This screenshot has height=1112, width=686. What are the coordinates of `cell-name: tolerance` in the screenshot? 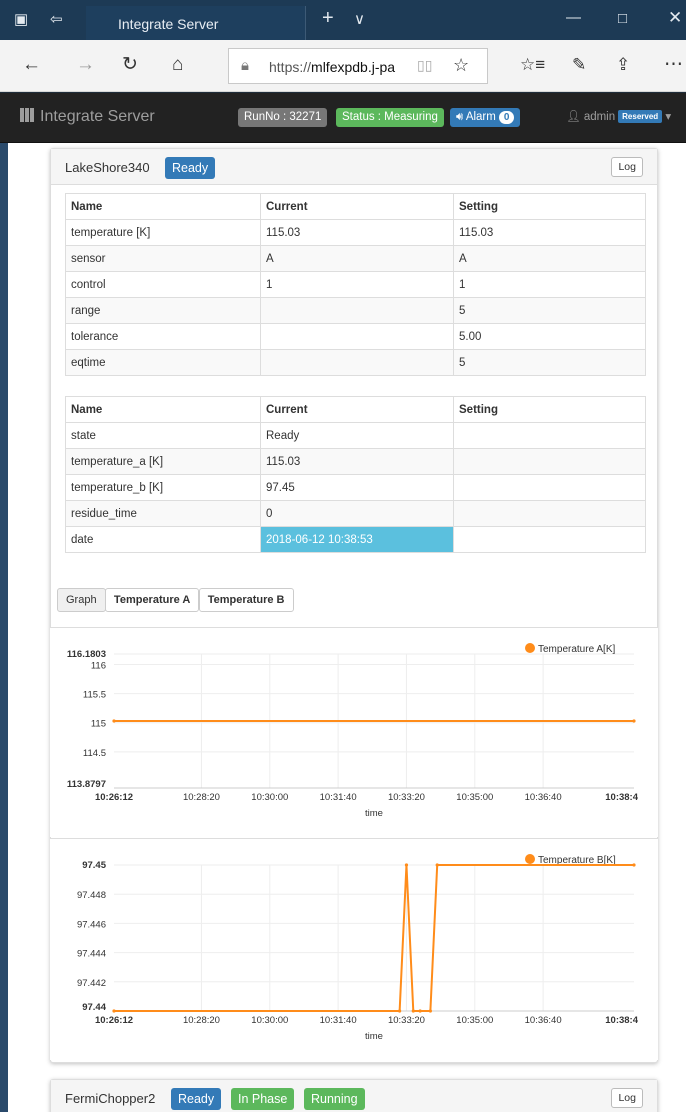 It's located at (163, 336).